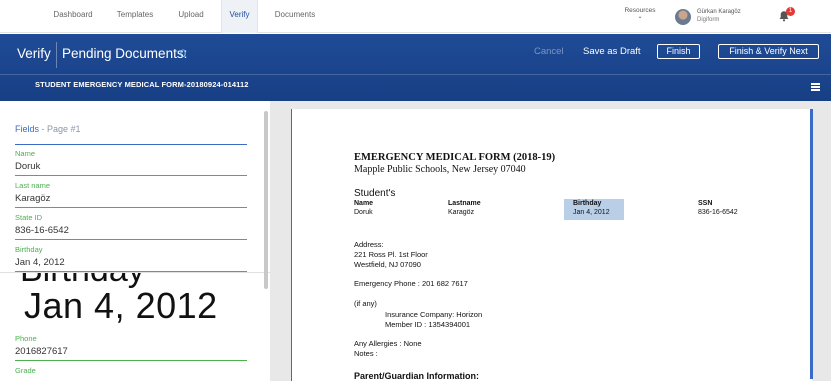 The width and height of the screenshot is (831, 381). Describe the element at coordinates (61, 129) in the screenshot. I see `fields-page-label: - Page #1` at that location.